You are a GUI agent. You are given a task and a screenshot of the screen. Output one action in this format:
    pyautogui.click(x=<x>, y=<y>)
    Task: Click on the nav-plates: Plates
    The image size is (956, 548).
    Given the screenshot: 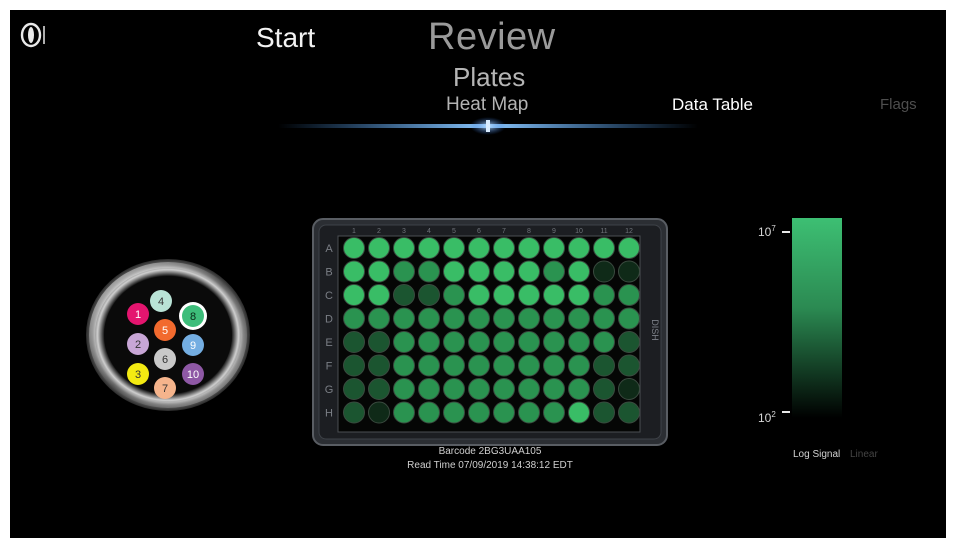 What is the action you would take?
    pyautogui.click(x=489, y=77)
    